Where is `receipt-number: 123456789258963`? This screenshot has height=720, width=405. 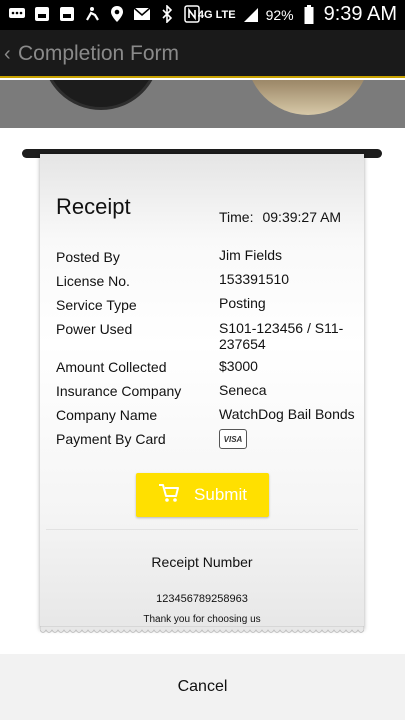
receipt-number: 123456789258963 is located at coordinates (202, 599).